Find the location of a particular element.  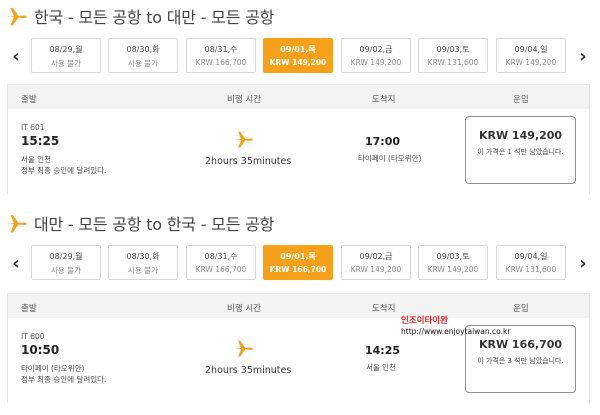

seats-left-note: 이 가격은 1 석만 남았습니다. is located at coordinates (520, 152).